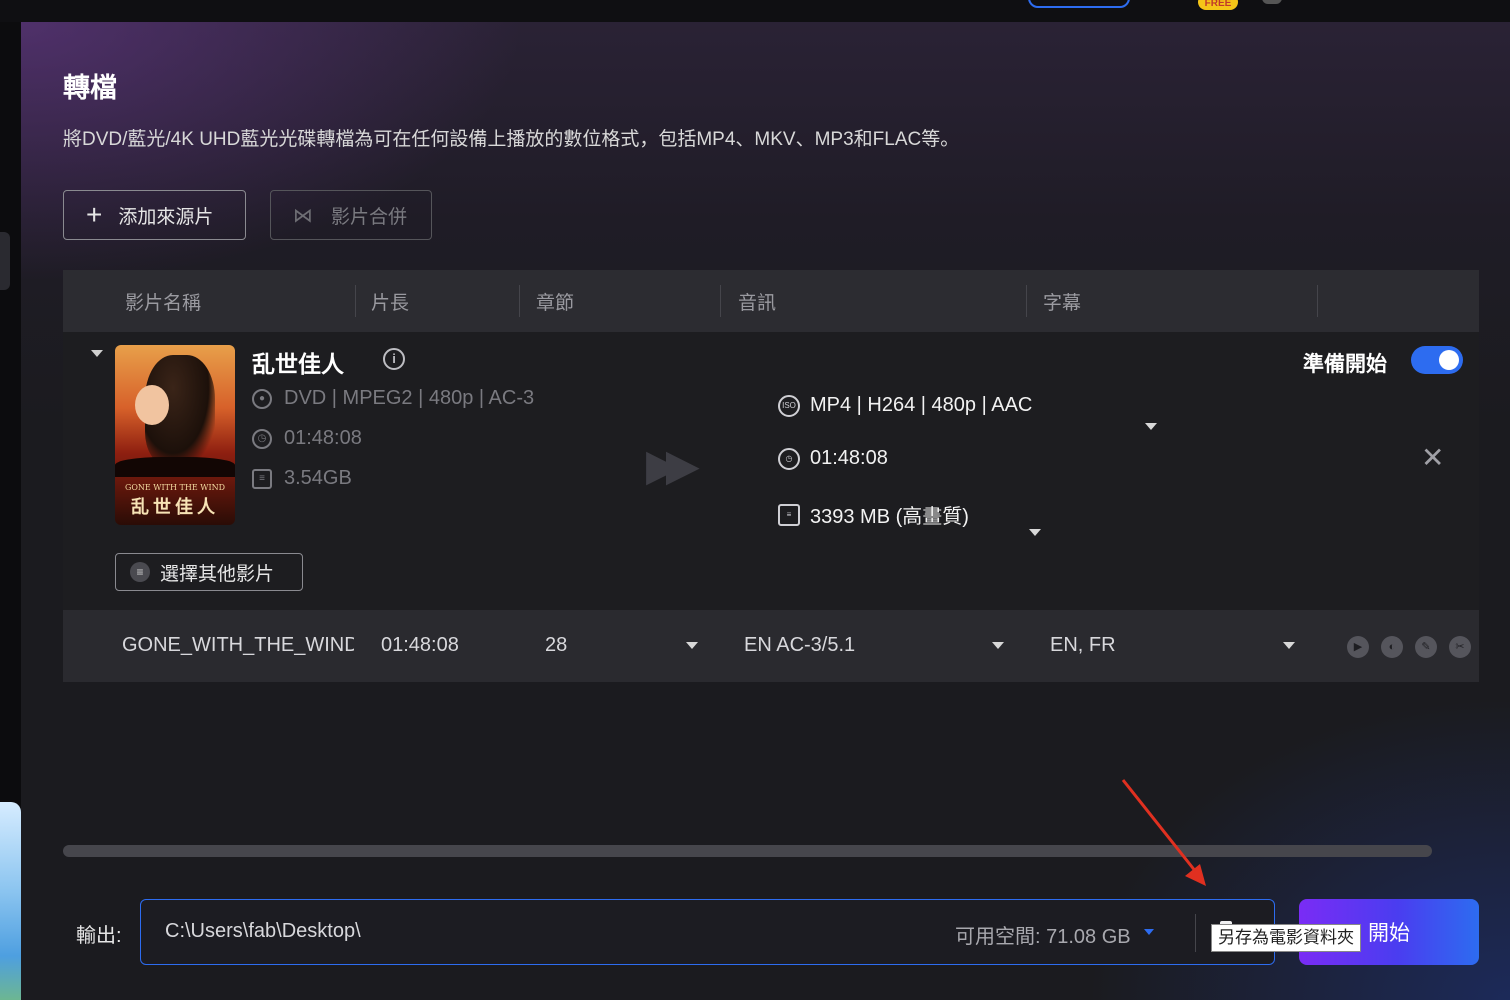 The image size is (1510, 1000). What do you see at coordinates (1432, 458) in the screenshot?
I see `close-icon: ✕` at bounding box center [1432, 458].